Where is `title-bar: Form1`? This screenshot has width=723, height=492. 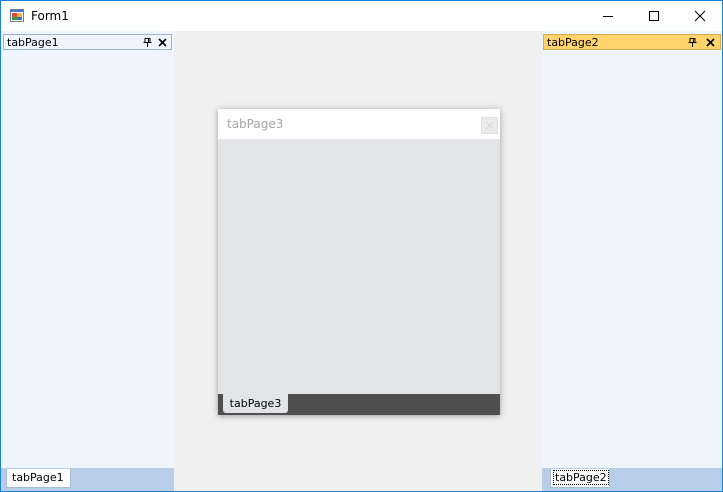
title-bar: Form1 is located at coordinates (361, 16).